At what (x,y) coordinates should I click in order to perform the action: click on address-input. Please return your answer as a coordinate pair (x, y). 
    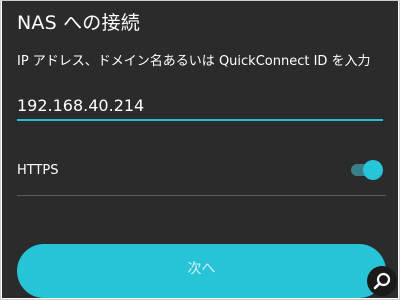
    Looking at the image, I should click on (200, 106).